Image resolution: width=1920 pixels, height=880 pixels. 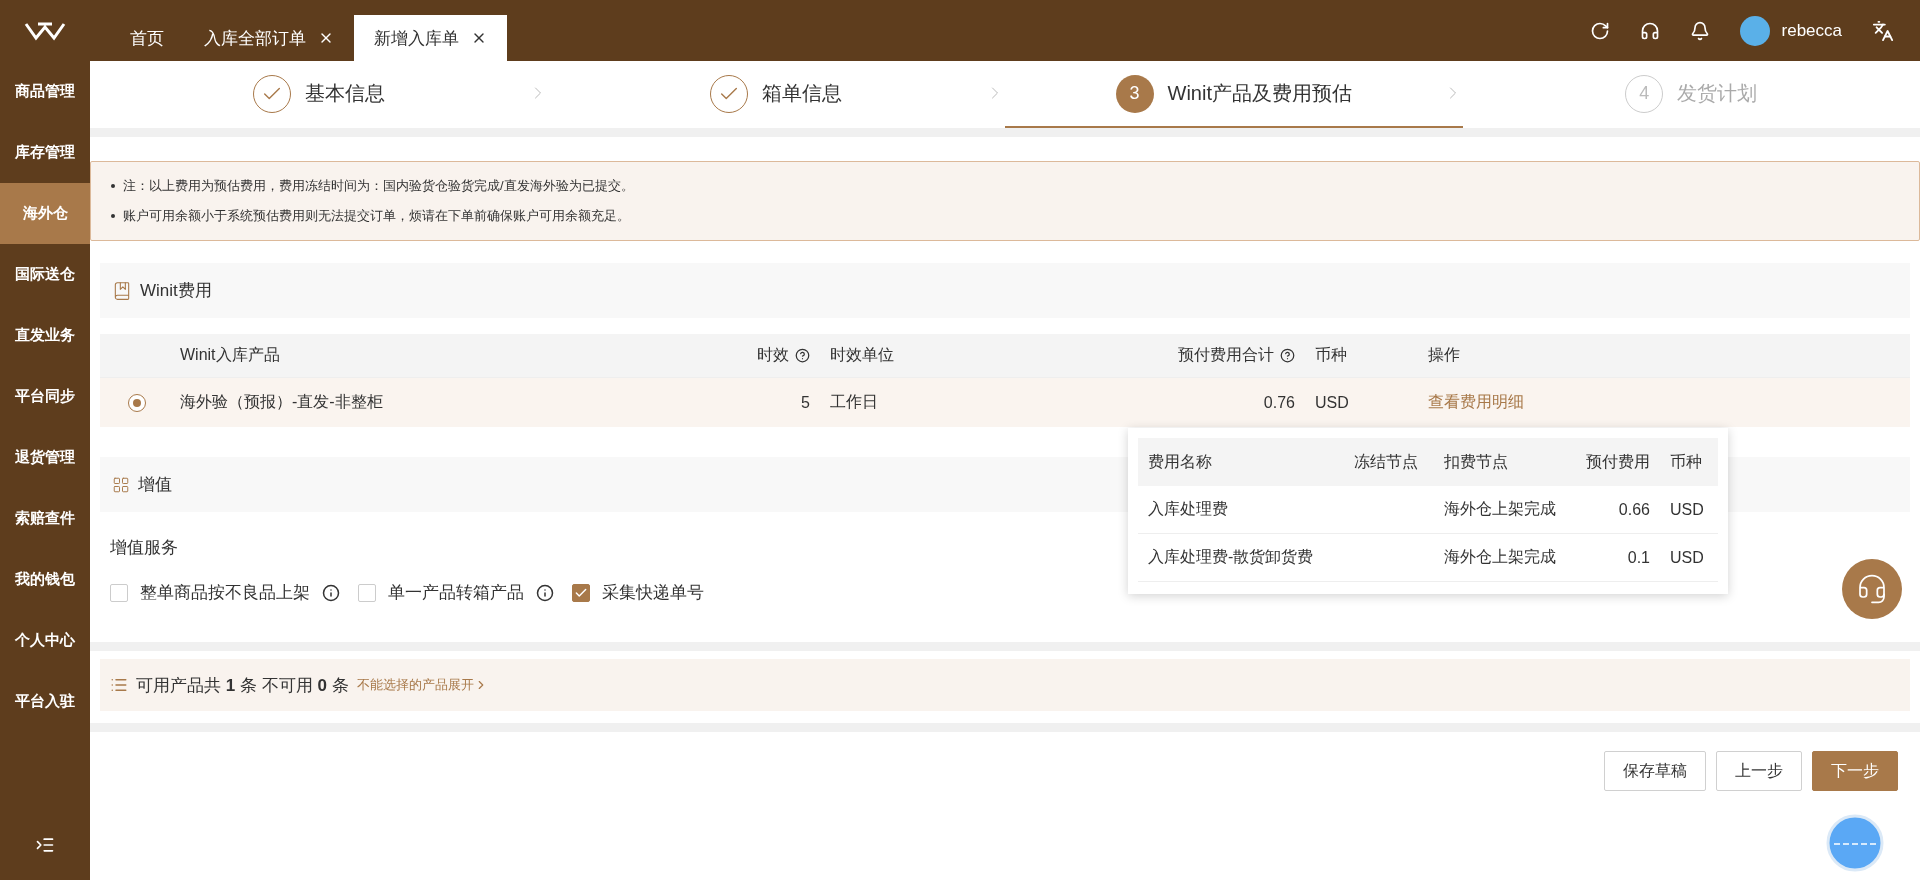 What do you see at coordinates (776, 94) in the screenshot?
I see `step-item: 箱单信息` at bounding box center [776, 94].